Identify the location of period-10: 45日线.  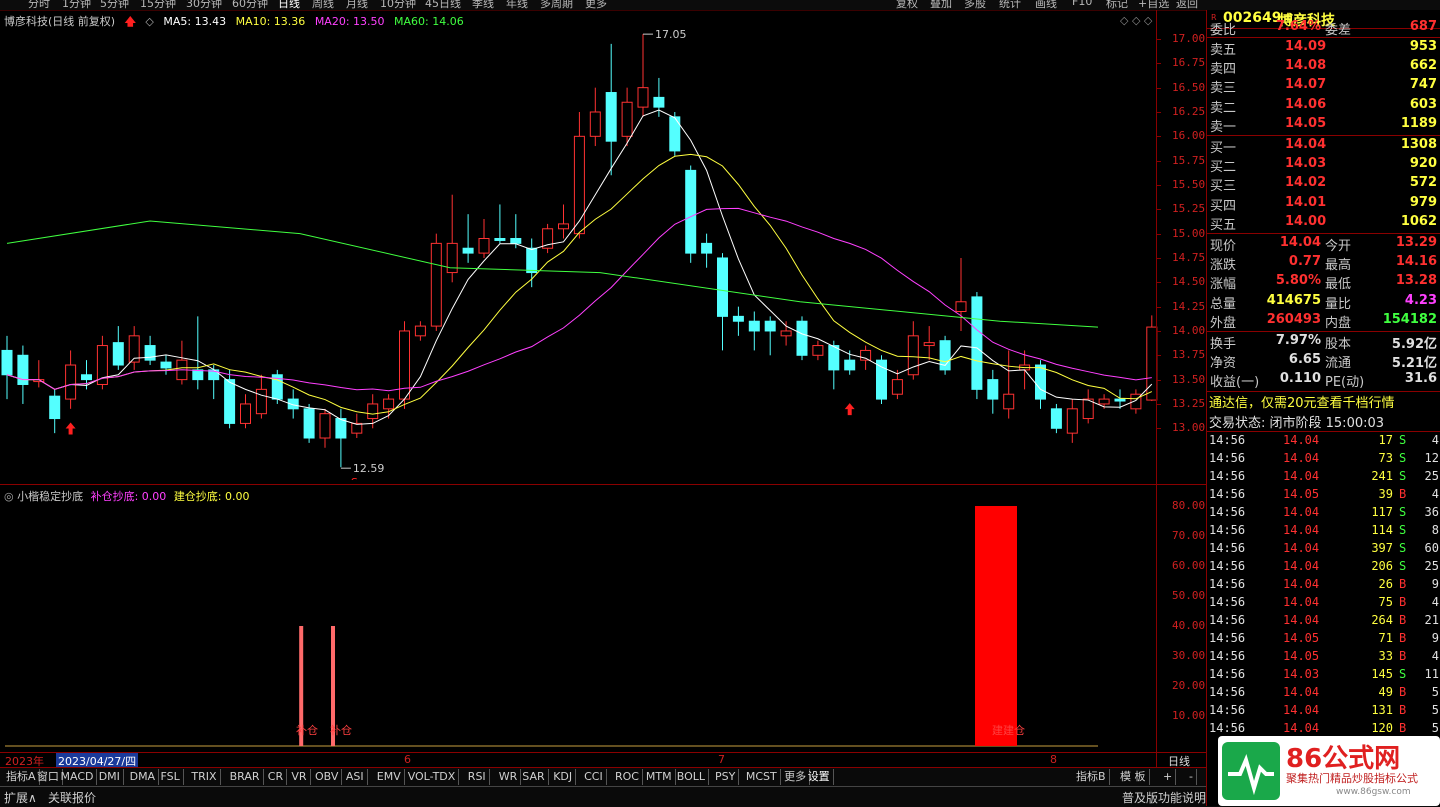
(443, 5).